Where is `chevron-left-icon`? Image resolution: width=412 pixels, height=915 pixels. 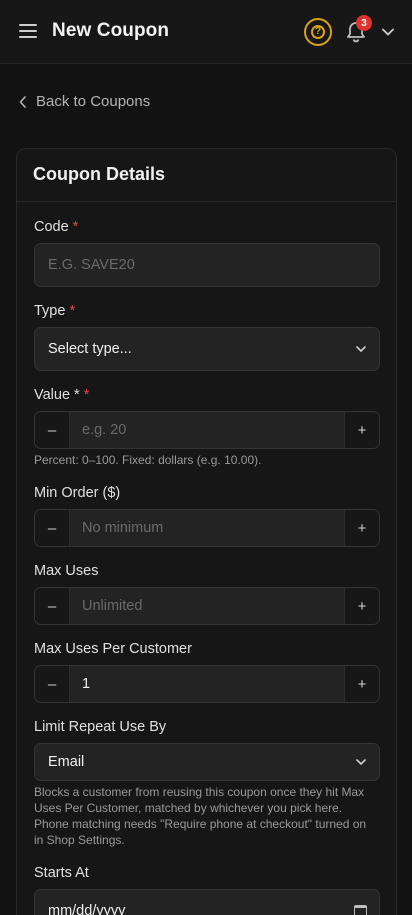
chevron-left-icon is located at coordinates (22, 101).